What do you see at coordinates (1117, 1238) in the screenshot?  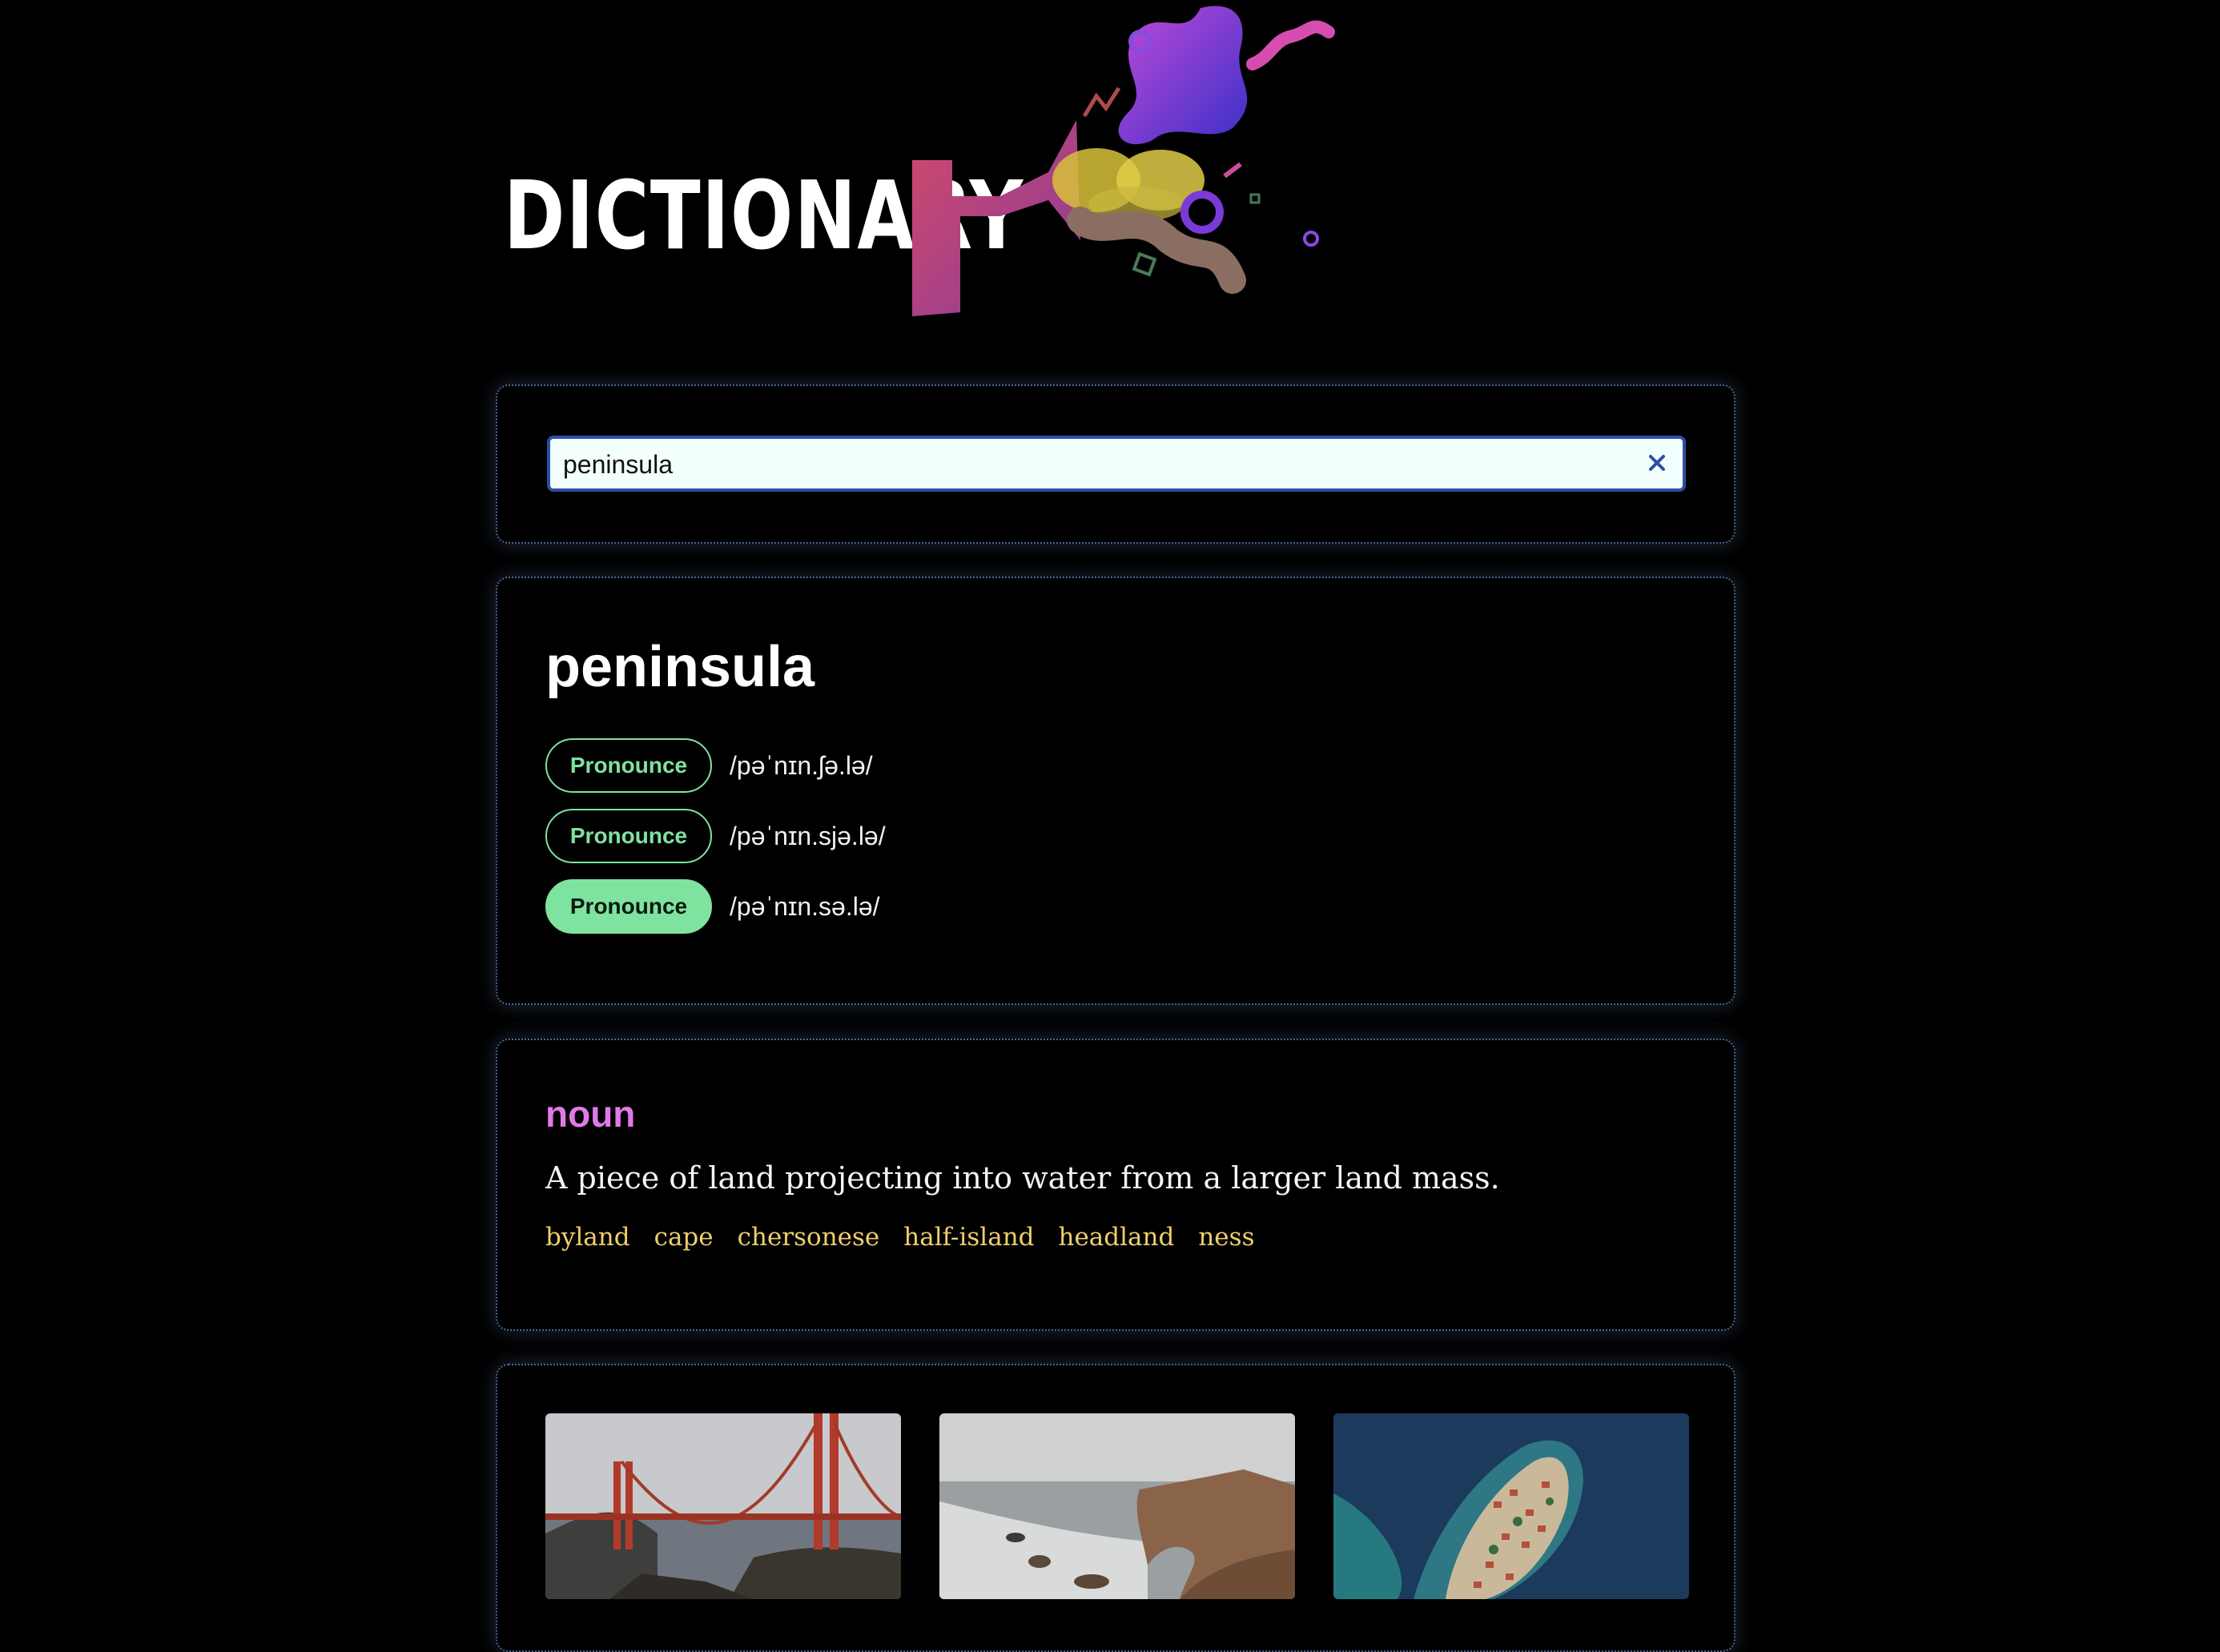 I see `synonym-link: headland` at bounding box center [1117, 1238].